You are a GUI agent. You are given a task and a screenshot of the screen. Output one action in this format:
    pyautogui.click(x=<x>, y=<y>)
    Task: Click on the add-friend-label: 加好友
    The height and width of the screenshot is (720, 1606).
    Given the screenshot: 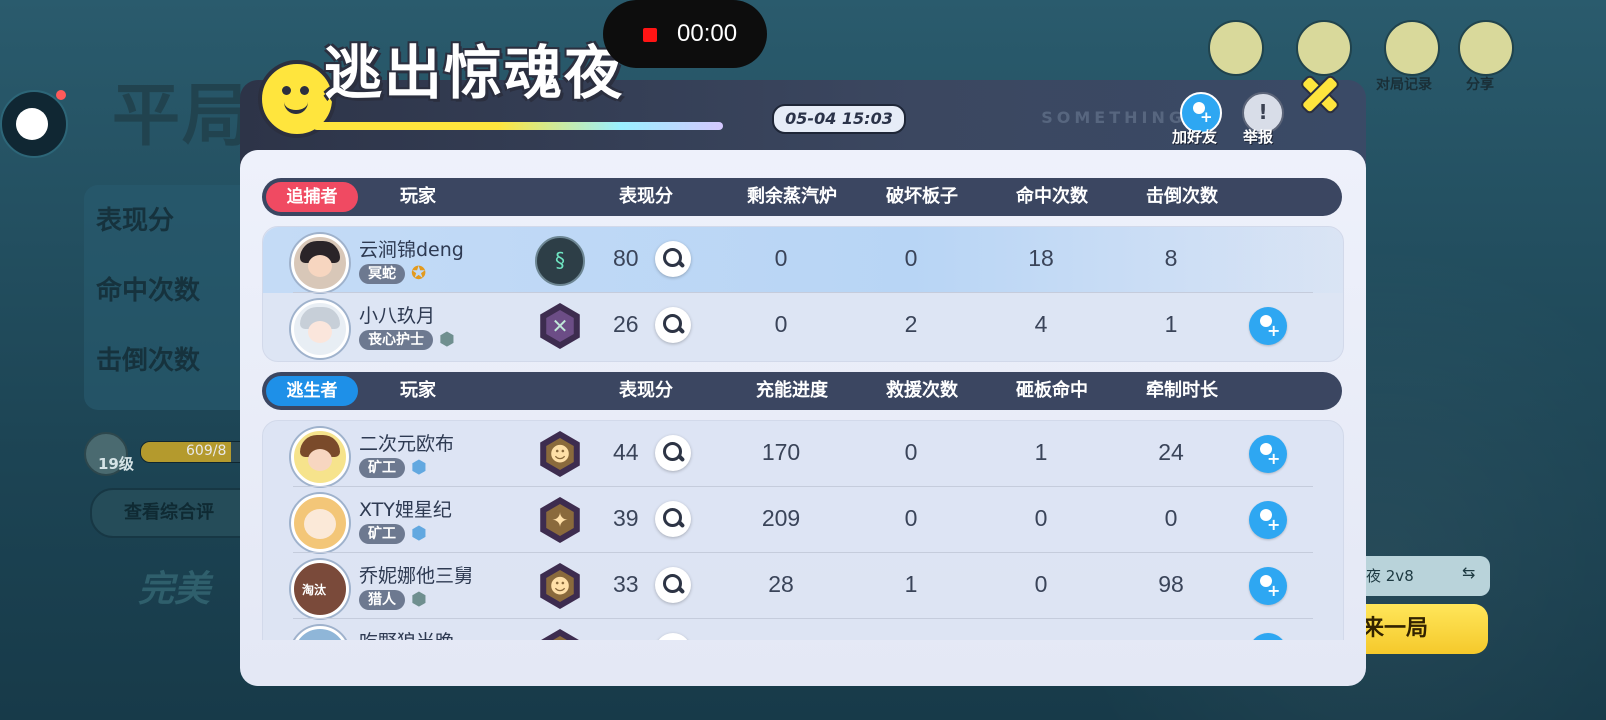 What is the action you would take?
    pyautogui.click(x=1195, y=137)
    